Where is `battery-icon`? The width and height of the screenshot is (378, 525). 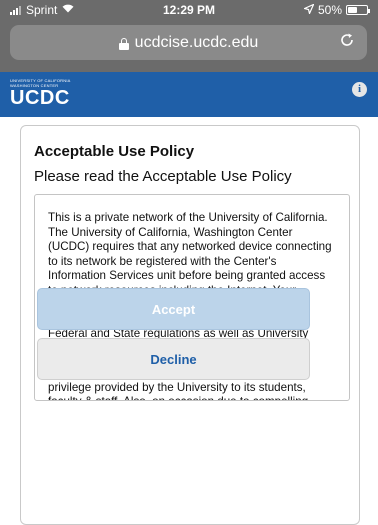
battery-icon is located at coordinates (358, 10).